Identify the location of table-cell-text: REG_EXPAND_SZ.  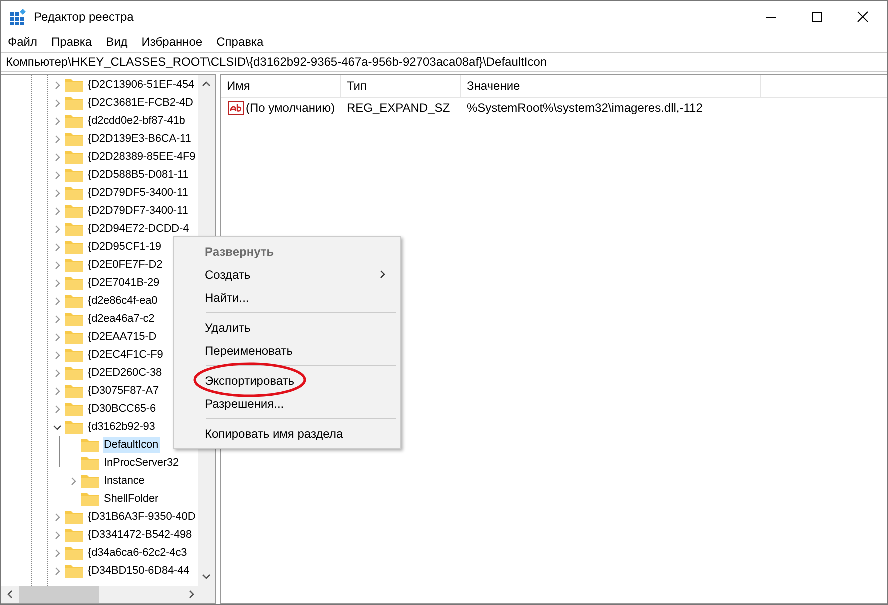
(399, 107).